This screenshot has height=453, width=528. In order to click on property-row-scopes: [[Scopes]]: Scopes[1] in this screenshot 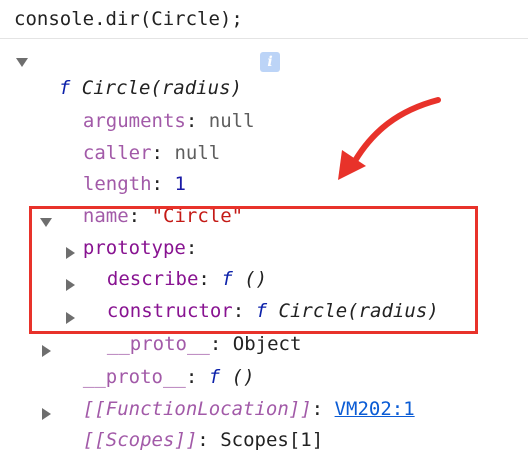, I will do `click(191, 426)`.